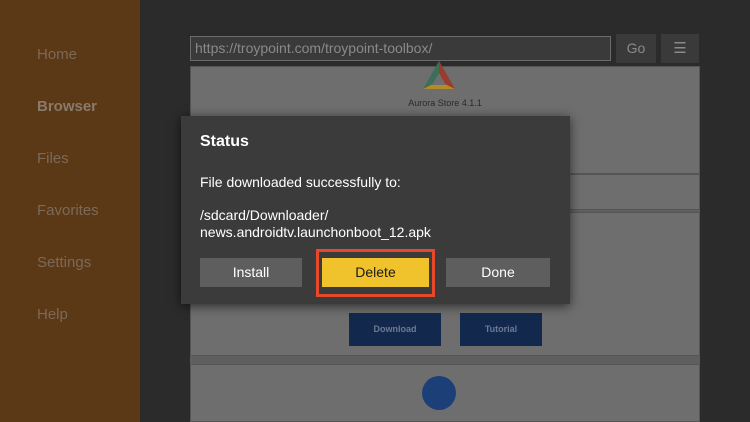  I want to click on url-input: https://troypoint.com/troypoint-toolbox/, so click(400, 48).